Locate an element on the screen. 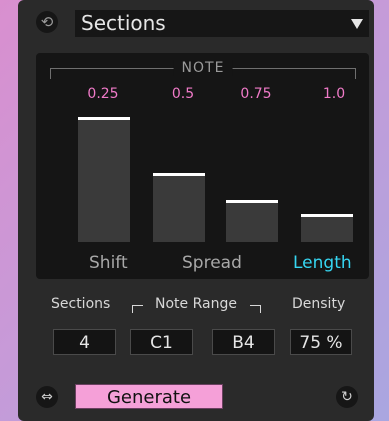  note-range-label: Note Range is located at coordinates (196, 304).